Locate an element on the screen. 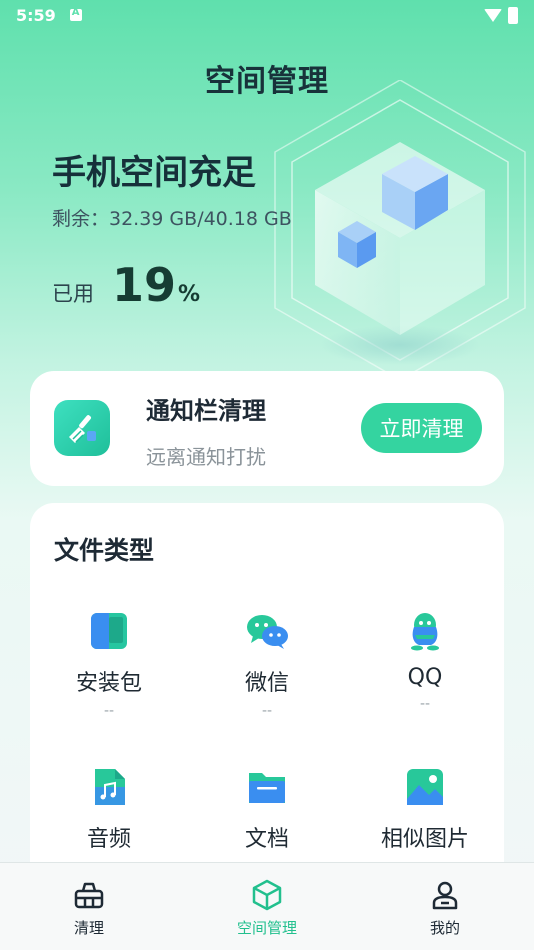 Image resolution: width=534 pixels, height=950 pixels. file-type-document: 文档 is located at coordinates (267, 810).